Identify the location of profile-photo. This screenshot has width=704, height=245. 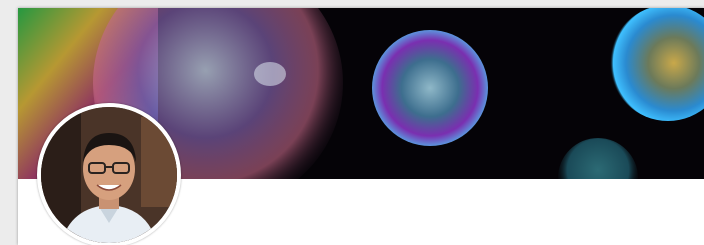
(109, 175).